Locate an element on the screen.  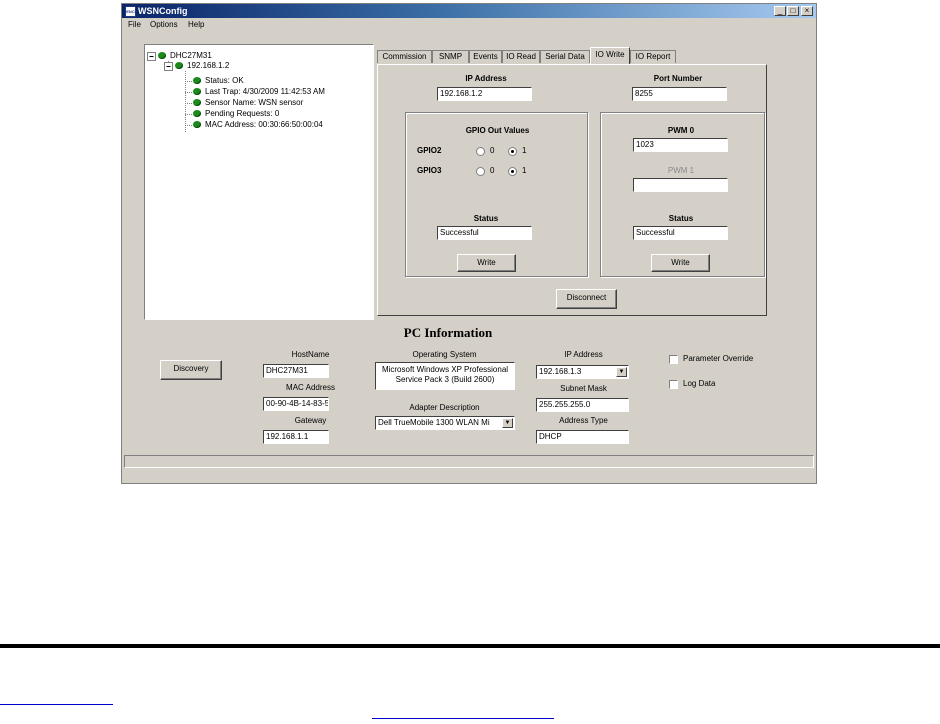
pwm-group: PWM 0 1023 PWM 1 Status Successful Write is located at coordinates (682, 194).